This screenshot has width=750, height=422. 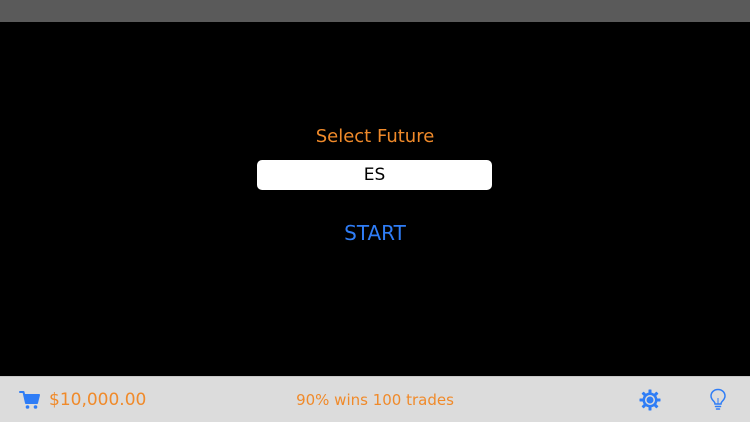 What do you see at coordinates (98, 400) in the screenshot?
I see `balance-amount: $10,000.00` at bounding box center [98, 400].